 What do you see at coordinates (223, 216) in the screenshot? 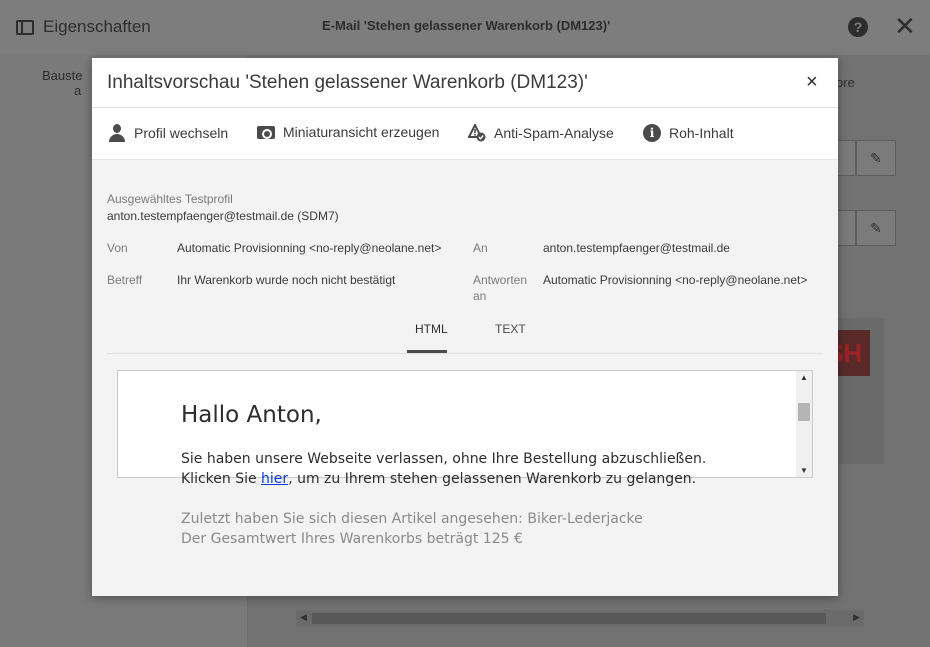
I see `test-profile-value: anton.testempfaenger@testmail.de (SDM7)` at bounding box center [223, 216].